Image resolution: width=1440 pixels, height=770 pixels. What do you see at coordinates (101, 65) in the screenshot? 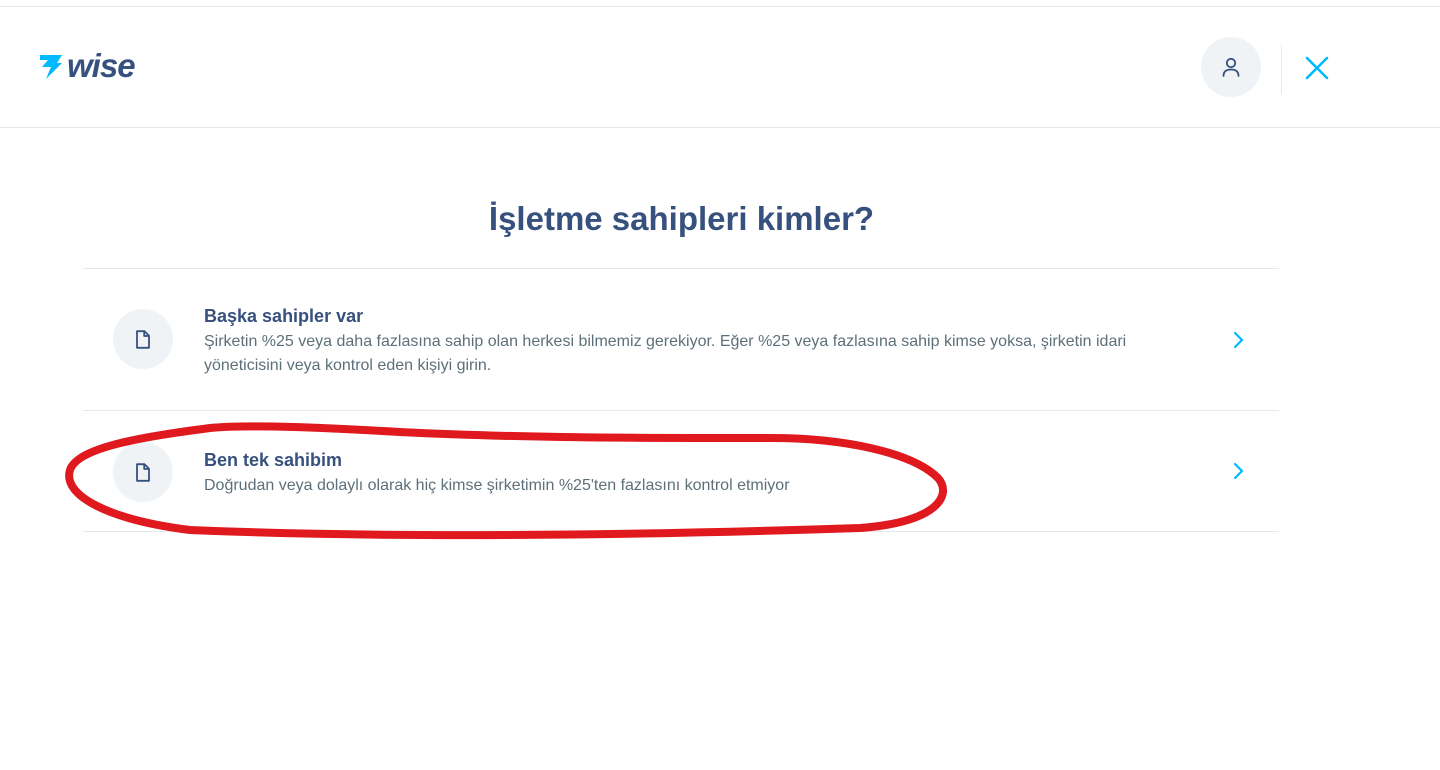
I see `logo-text: wise` at bounding box center [101, 65].